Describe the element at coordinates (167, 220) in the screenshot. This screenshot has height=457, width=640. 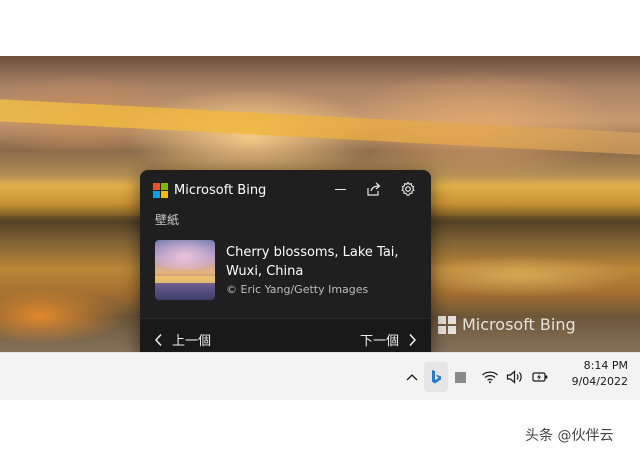
I see `section-label: 壁紙` at that location.